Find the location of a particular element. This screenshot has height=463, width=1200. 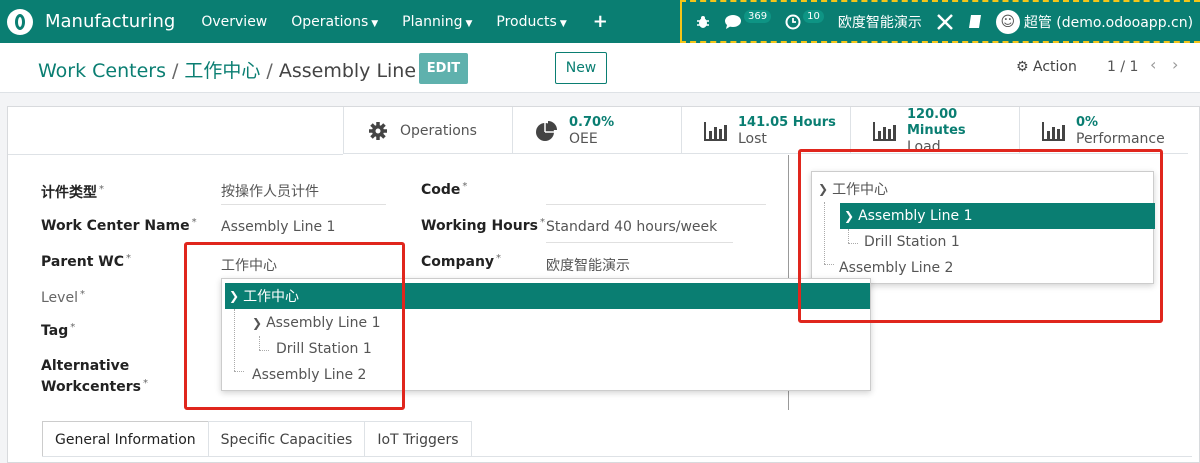

edit-button: EDIT is located at coordinates (443, 68).